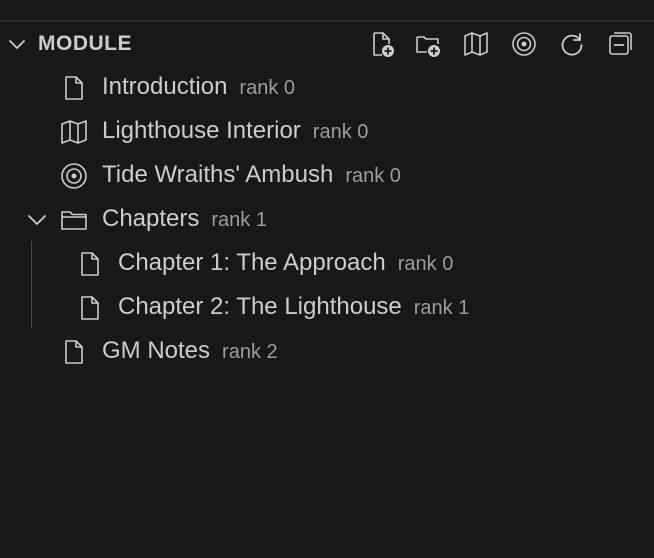 The image size is (654, 558). Describe the element at coordinates (327, 21) in the screenshot. I see `pane-top-border` at that location.